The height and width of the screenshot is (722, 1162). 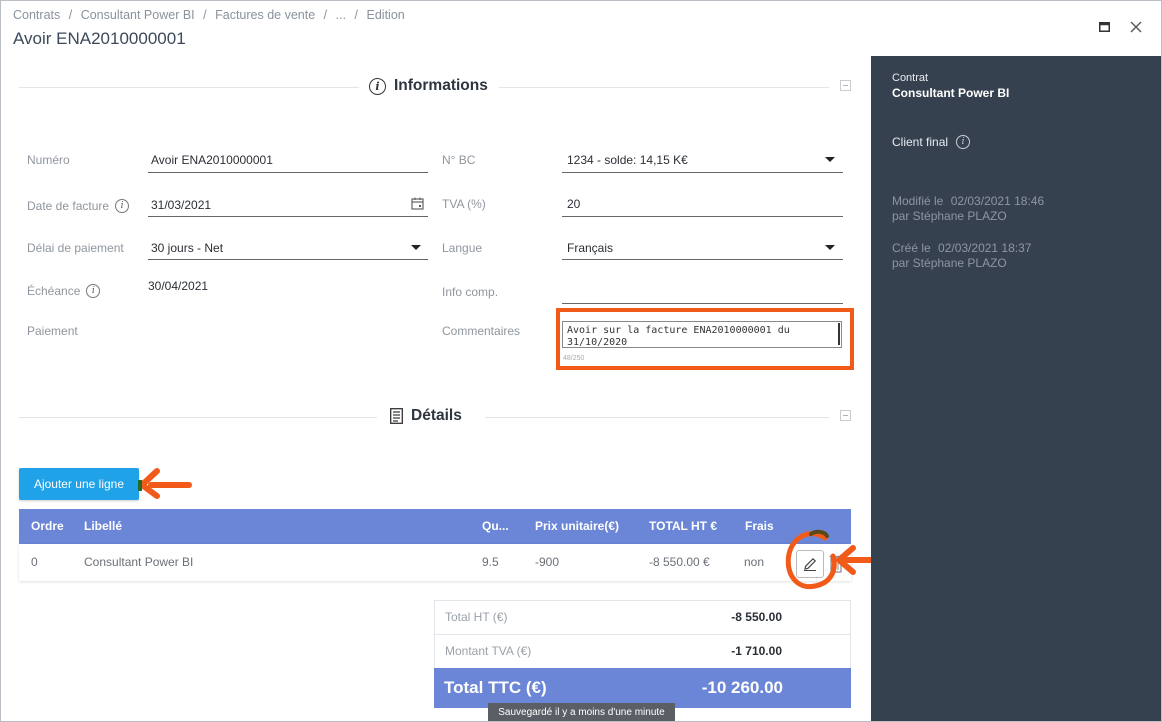 What do you see at coordinates (702, 172) in the screenshot?
I see `bc-underline` at bounding box center [702, 172].